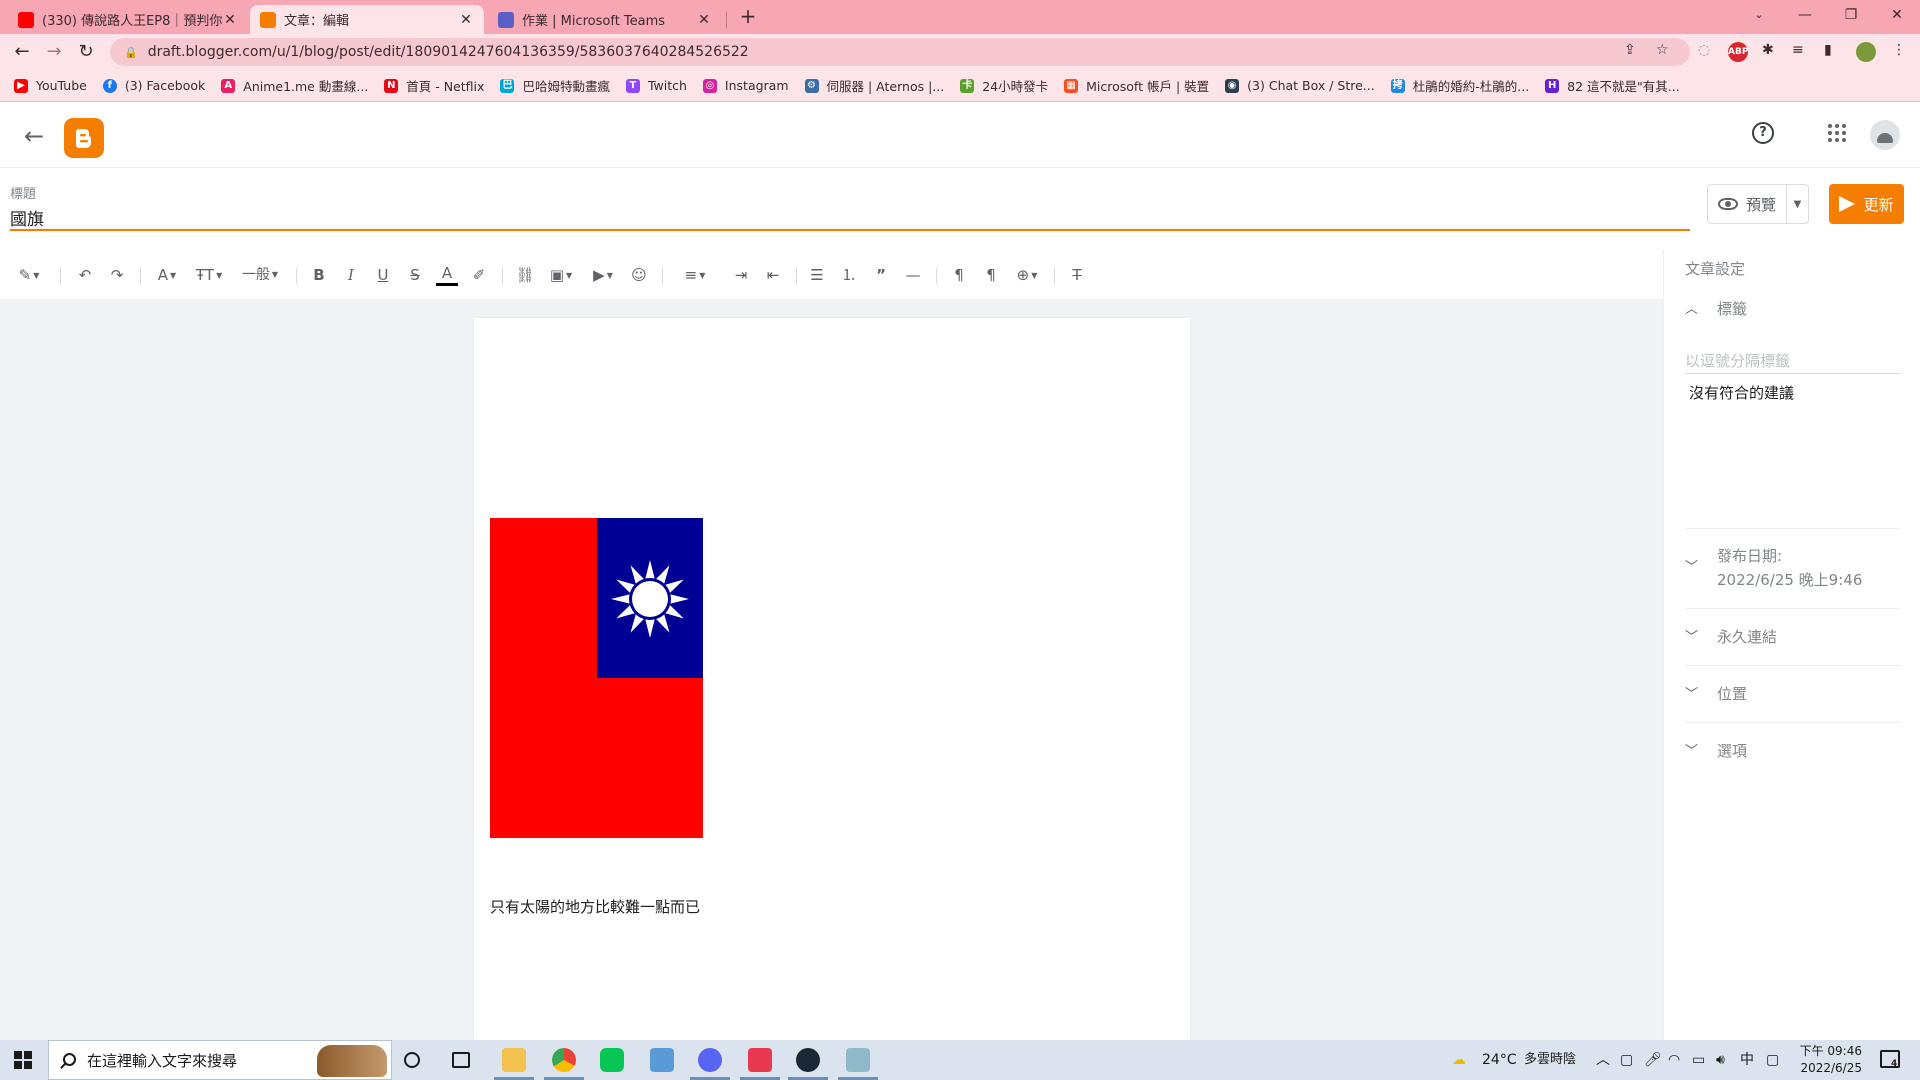 The image size is (1920, 1080). What do you see at coordinates (367, 19) in the screenshot?
I see `browser-tab-blogger: 文章：編輯 ✕` at bounding box center [367, 19].